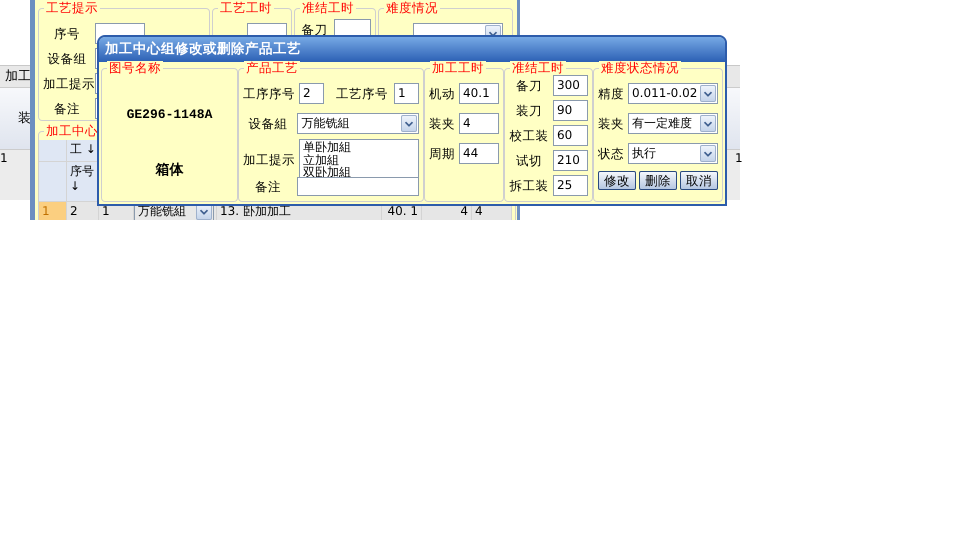 Image resolution: width=960 pixels, height=540 pixels. Describe the element at coordinates (83, 211) in the screenshot. I see `table-cell: 2` at that location.